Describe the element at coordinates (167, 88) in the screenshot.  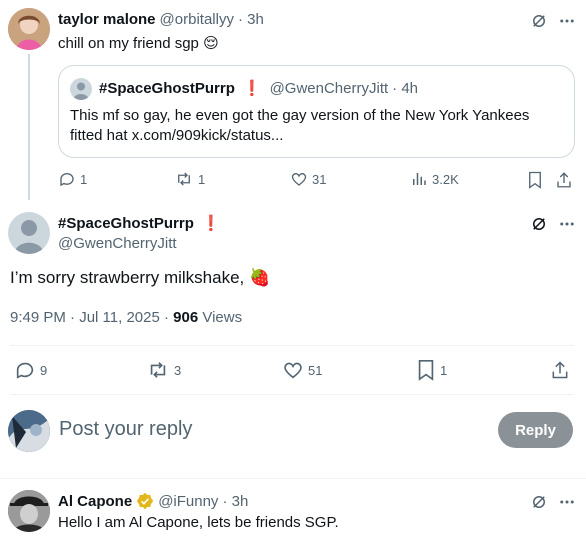
I see `quoted-author-name: #SpaceGhostPurrp` at that location.